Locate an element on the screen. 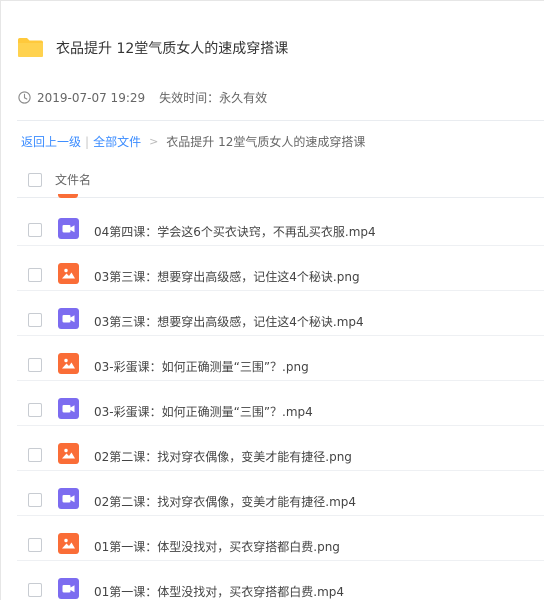 The image size is (544, 600). page-title: 衣品提升 12堂气质女人的速成穿搭课 is located at coordinates (172, 48).